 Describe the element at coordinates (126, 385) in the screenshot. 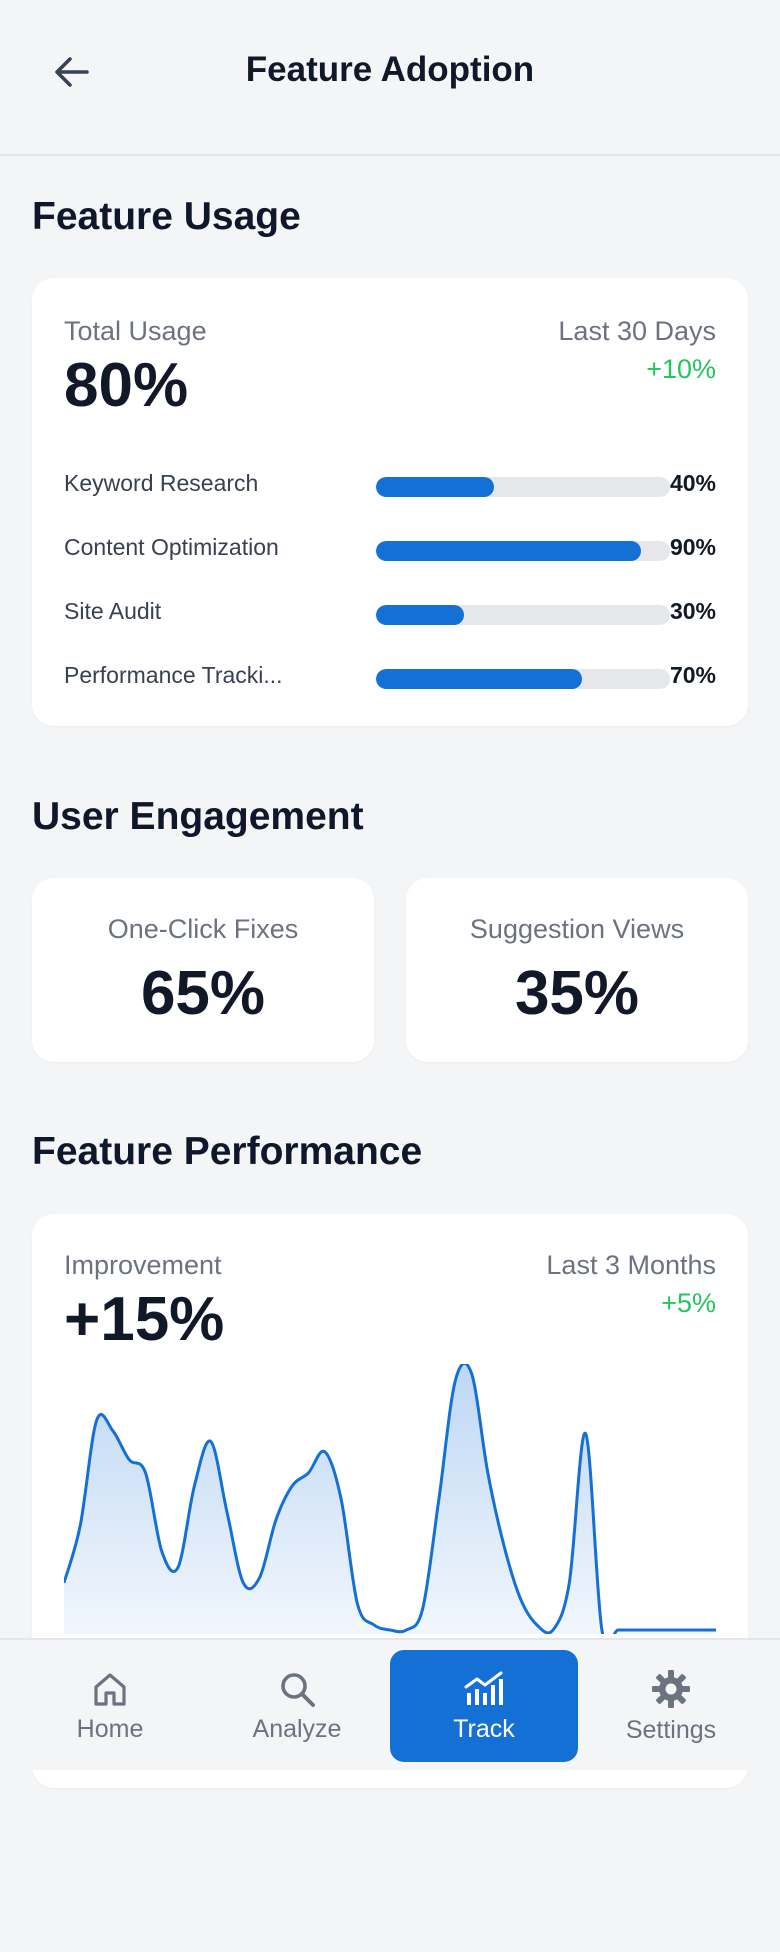

I see `total-usage-value: 80%` at that location.